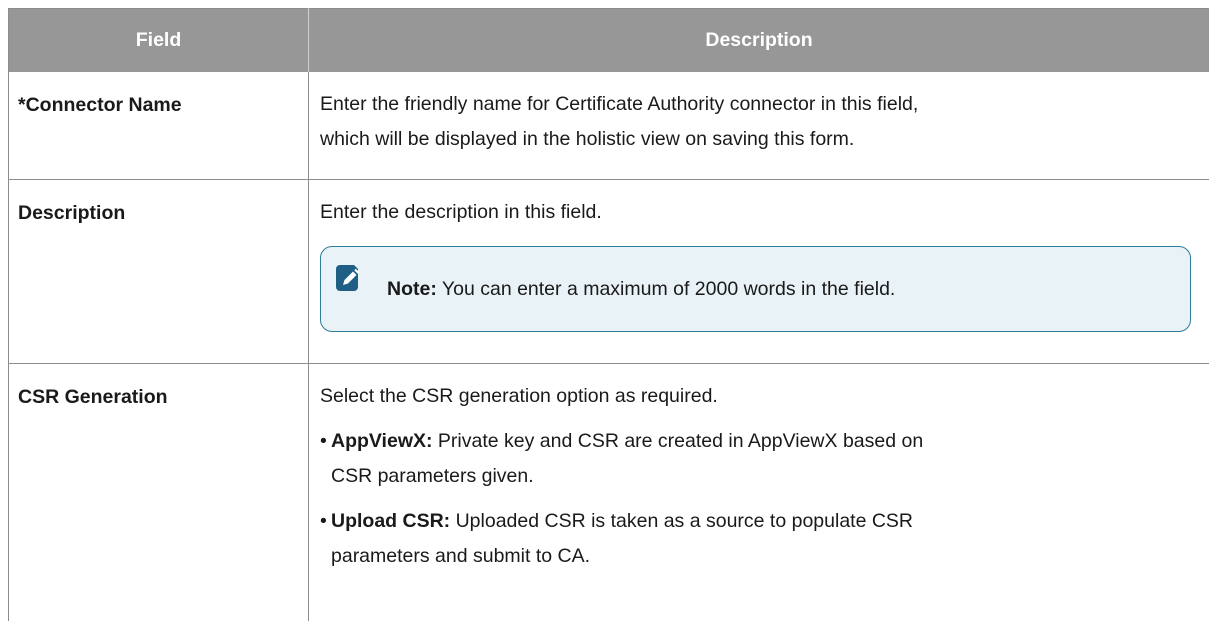 The height and width of the screenshot is (625, 1209). I want to click on table-header-row: Field Description, so click(608, 40).